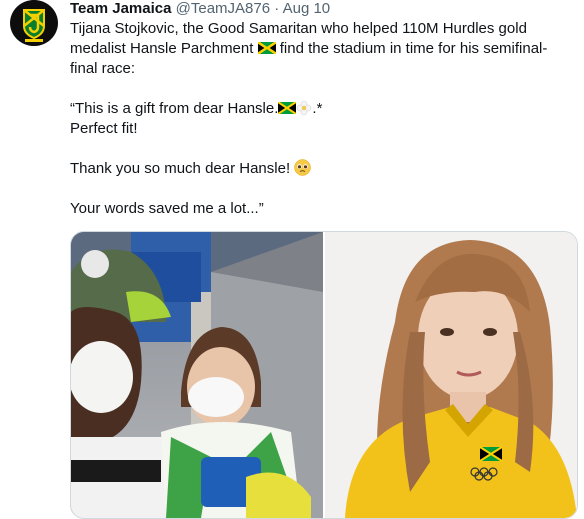 The width and height of the screenshot is (584, 519). Describe the element at coordinates (104, 128) in the screenshot. I see `text-line: Perfect fit!` at that location.